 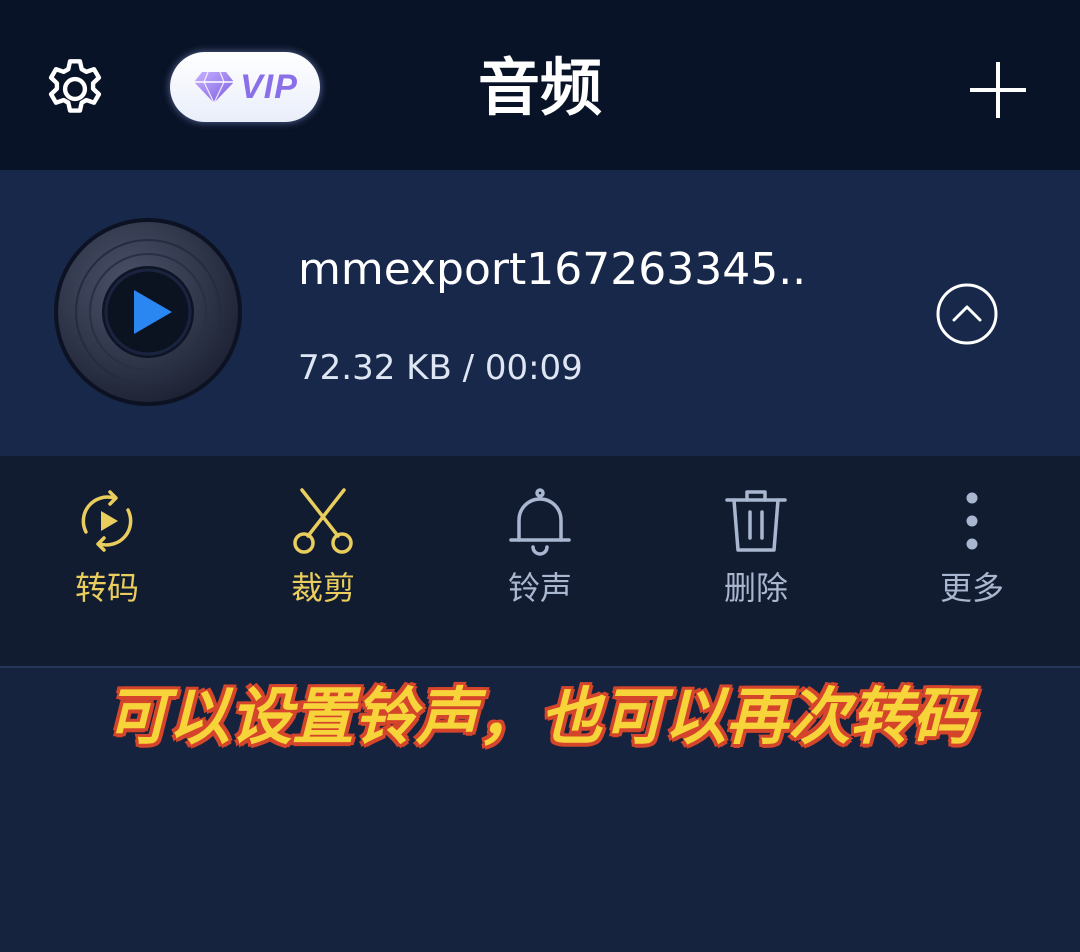 What do you see at coordinates (540, 522) in the screenshot?
I see `bell-icon` at bounding box center [540, 522].